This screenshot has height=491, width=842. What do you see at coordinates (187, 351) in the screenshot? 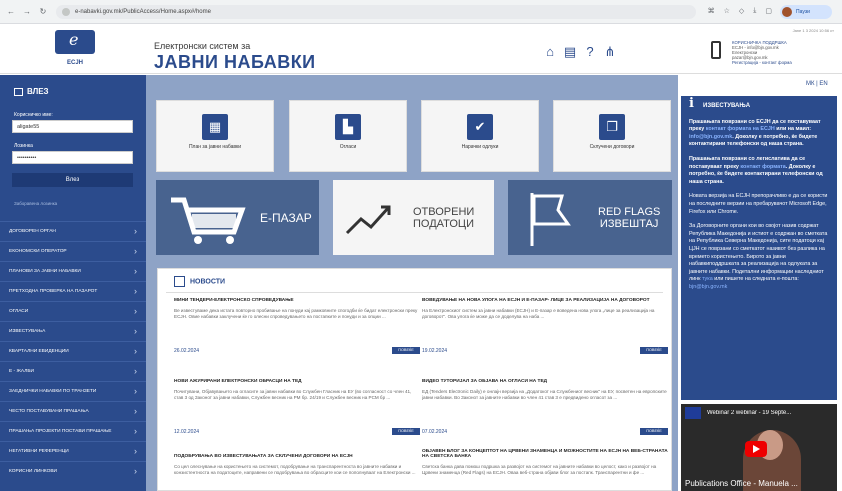
I see `news-item-date: 26.02.2024` at bounding box center [187, 351].